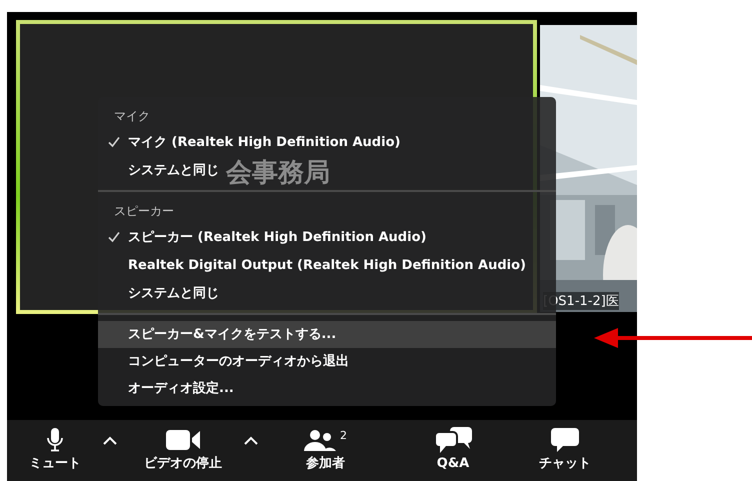 The height and width of the screenshot is (481, 752). I want to click on people-icon, so click(320, 440).